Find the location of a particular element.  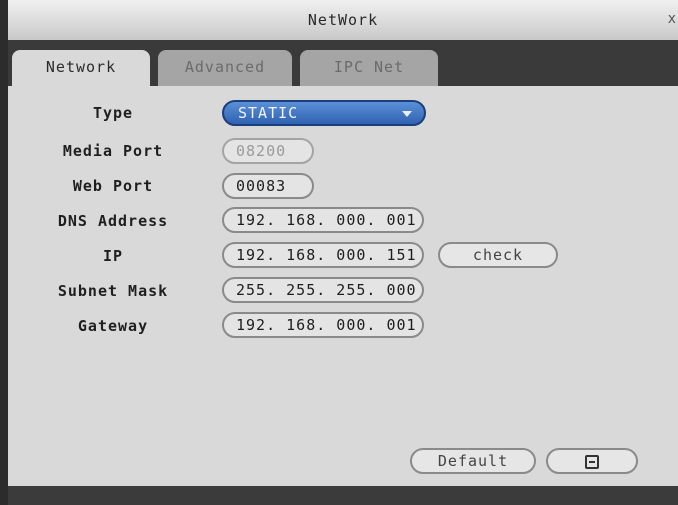

chevron-down-icon is located at coordinates (407, 114).